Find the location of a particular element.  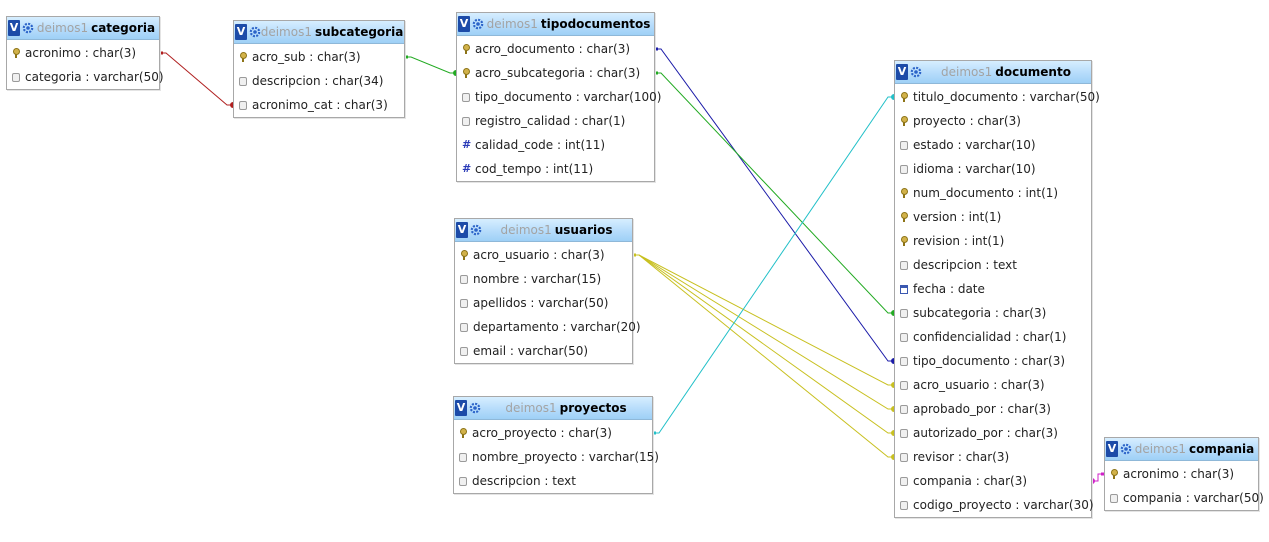

field-row: codigo_proyecto : varchar(30) is located at coordinates (994, 505).